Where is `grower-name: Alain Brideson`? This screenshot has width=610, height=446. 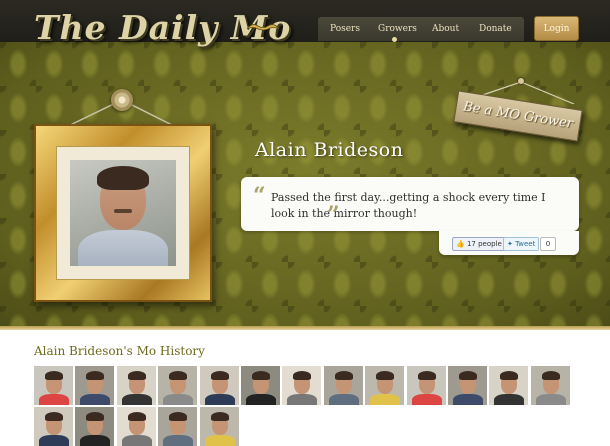 grower-name: Alain Brideson is located at coordinates (329, 150).